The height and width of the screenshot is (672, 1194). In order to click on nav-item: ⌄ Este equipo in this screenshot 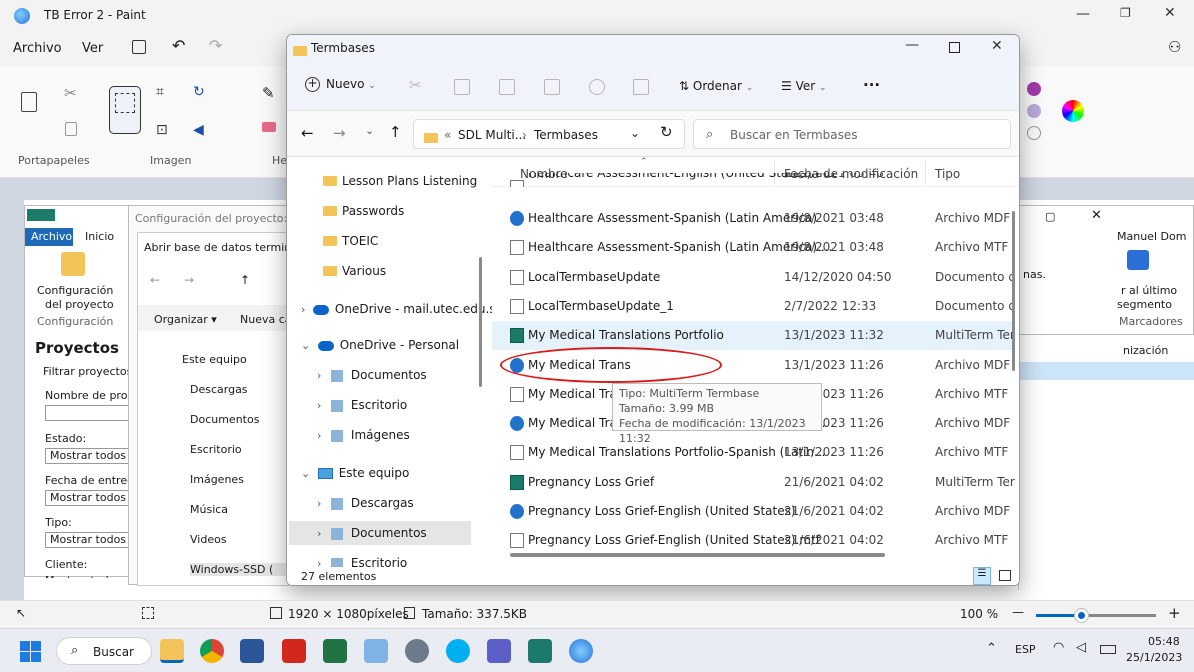, I will do `click(355, 473)`.